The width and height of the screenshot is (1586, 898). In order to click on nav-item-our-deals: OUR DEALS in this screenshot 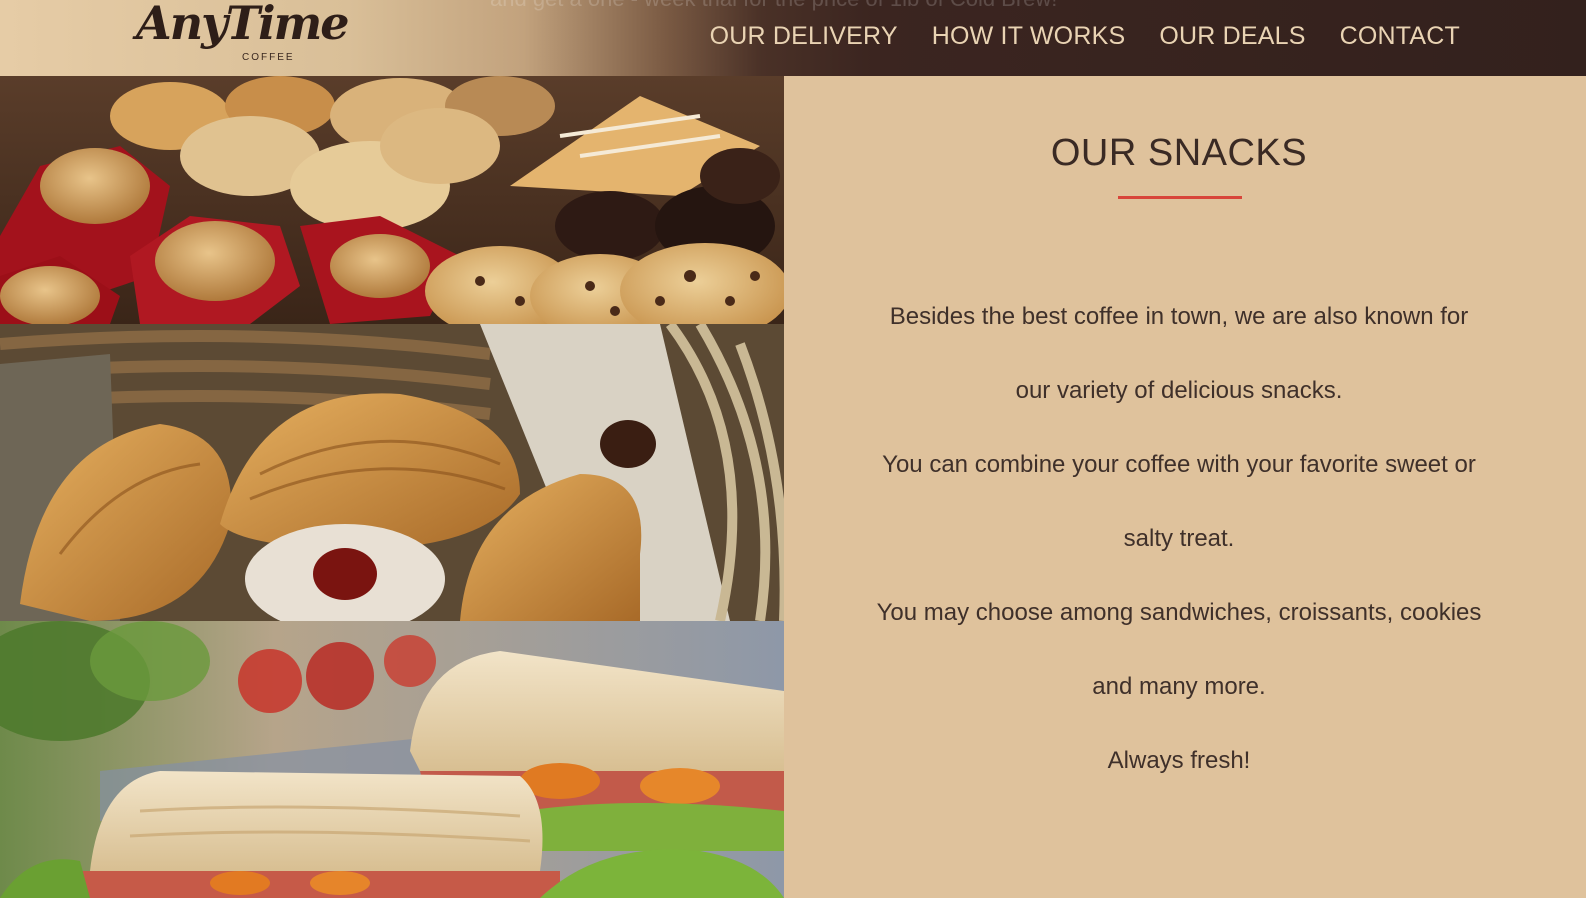, I will do `click(1232, 36)`.